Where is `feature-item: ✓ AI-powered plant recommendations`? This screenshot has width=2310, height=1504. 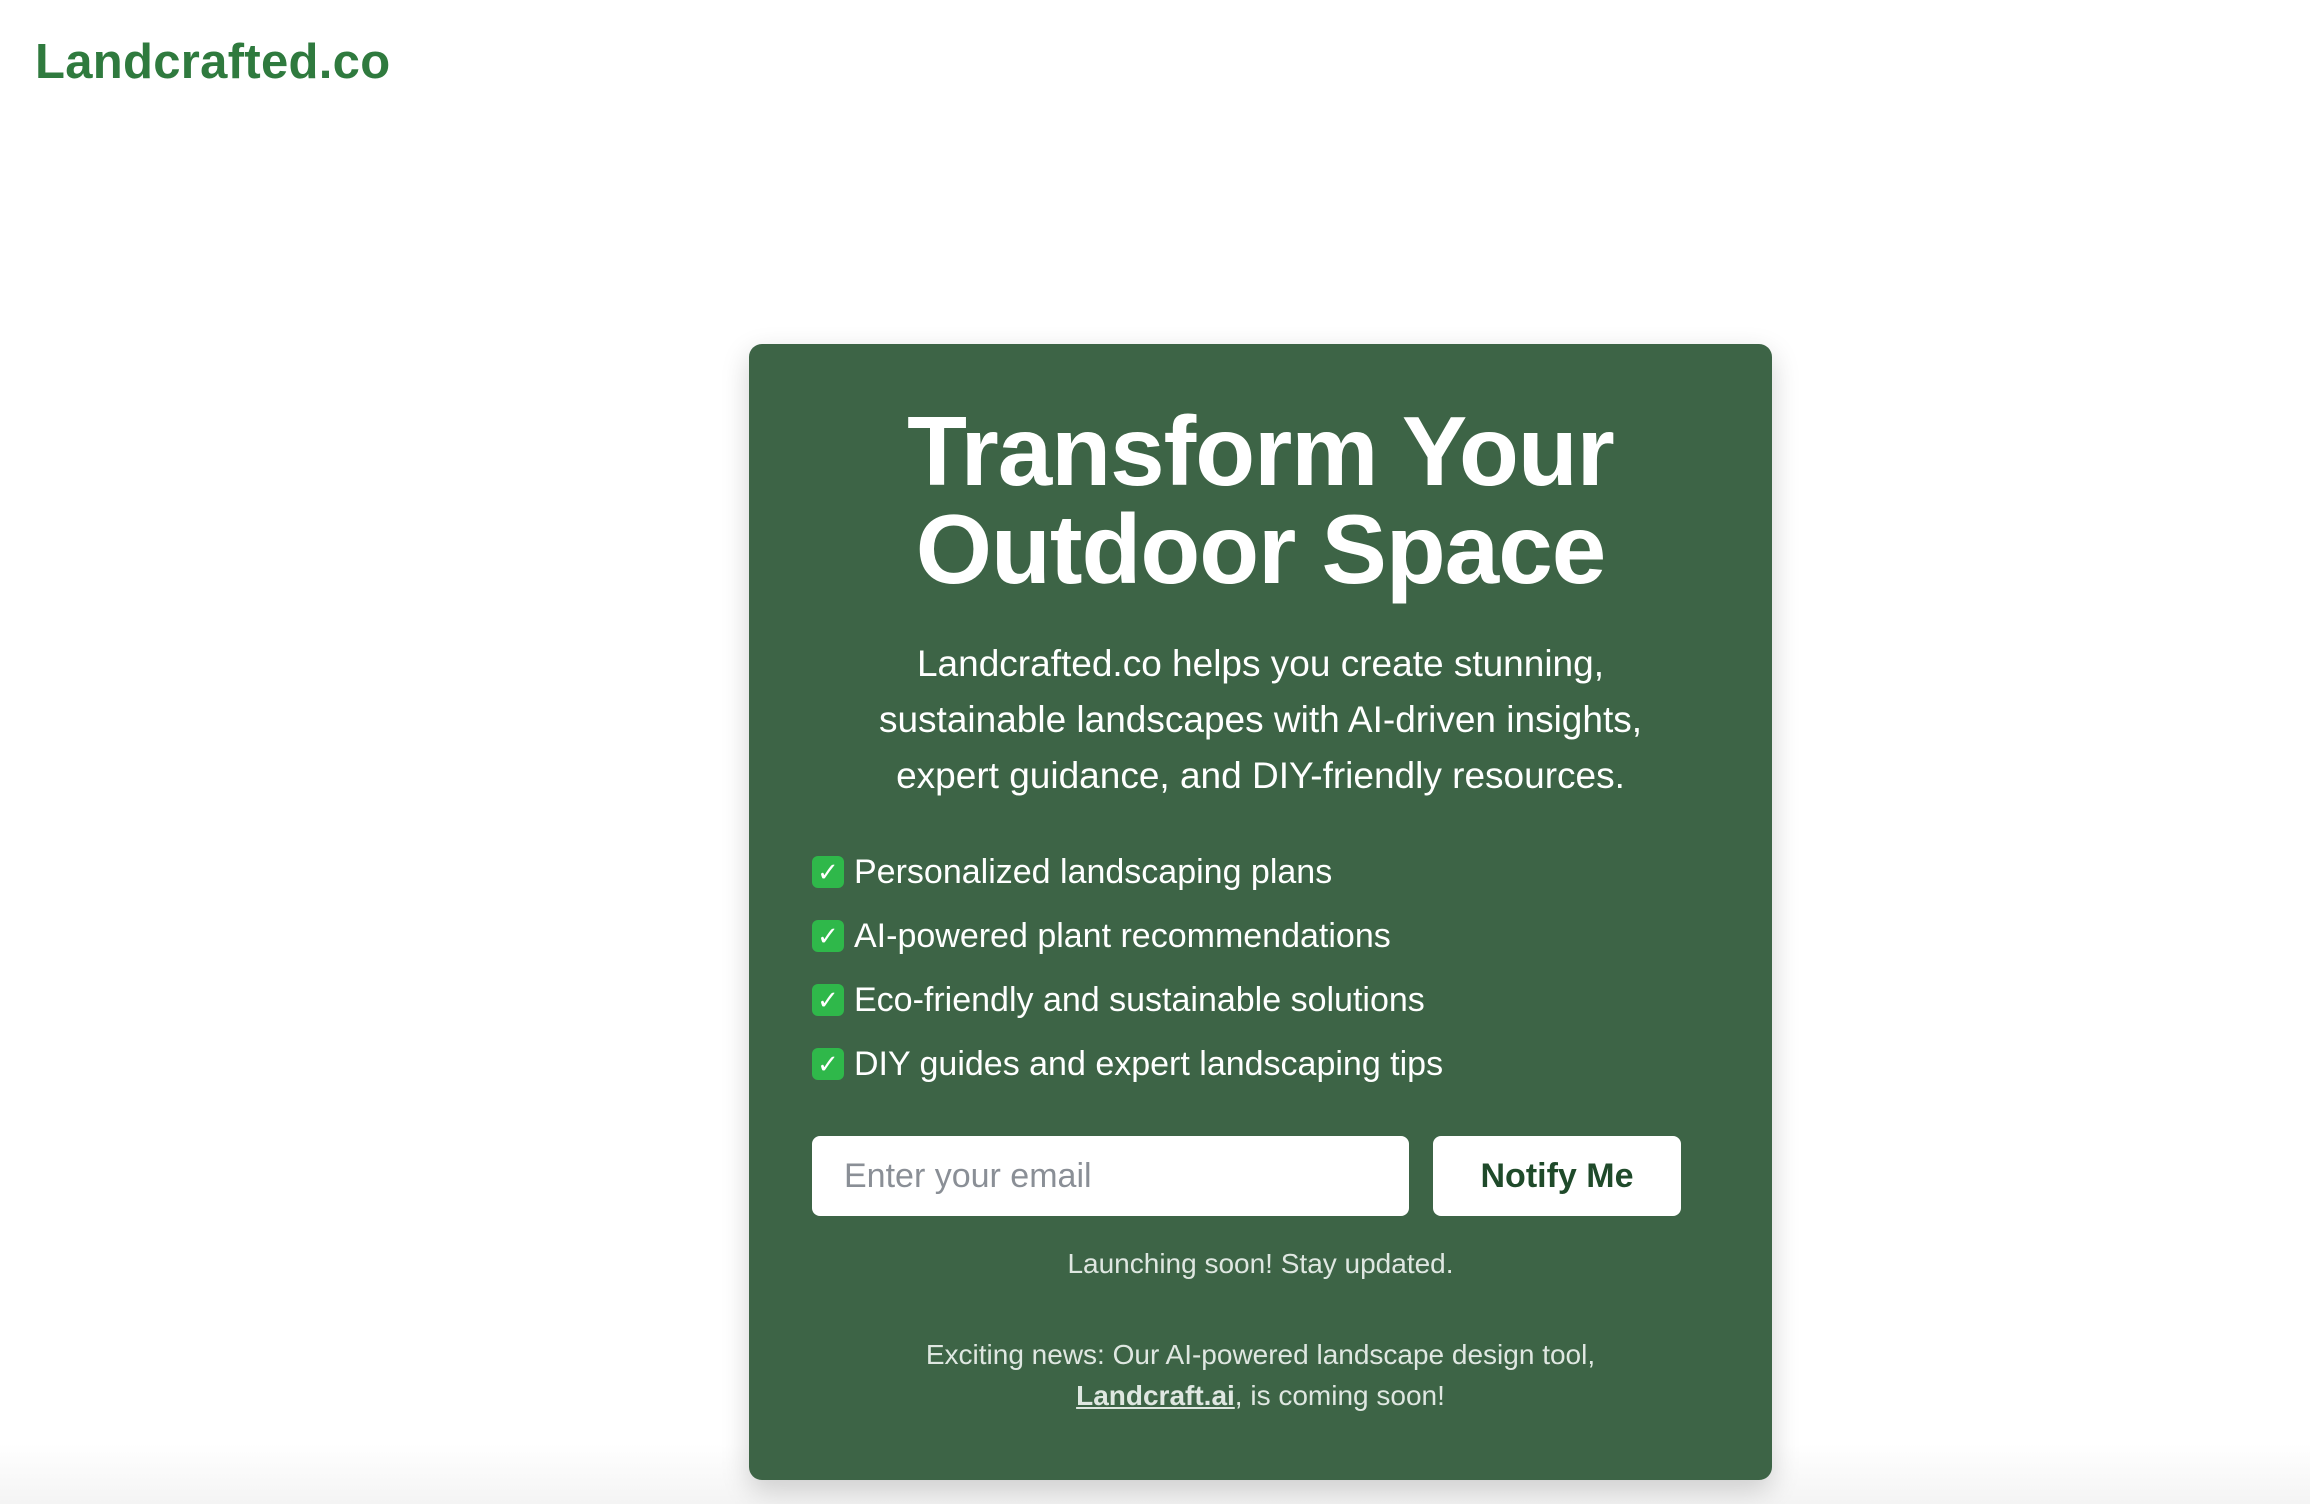
feature-item: ✓ AI-powered plant recommendations is located at coordinates (1127, 936).